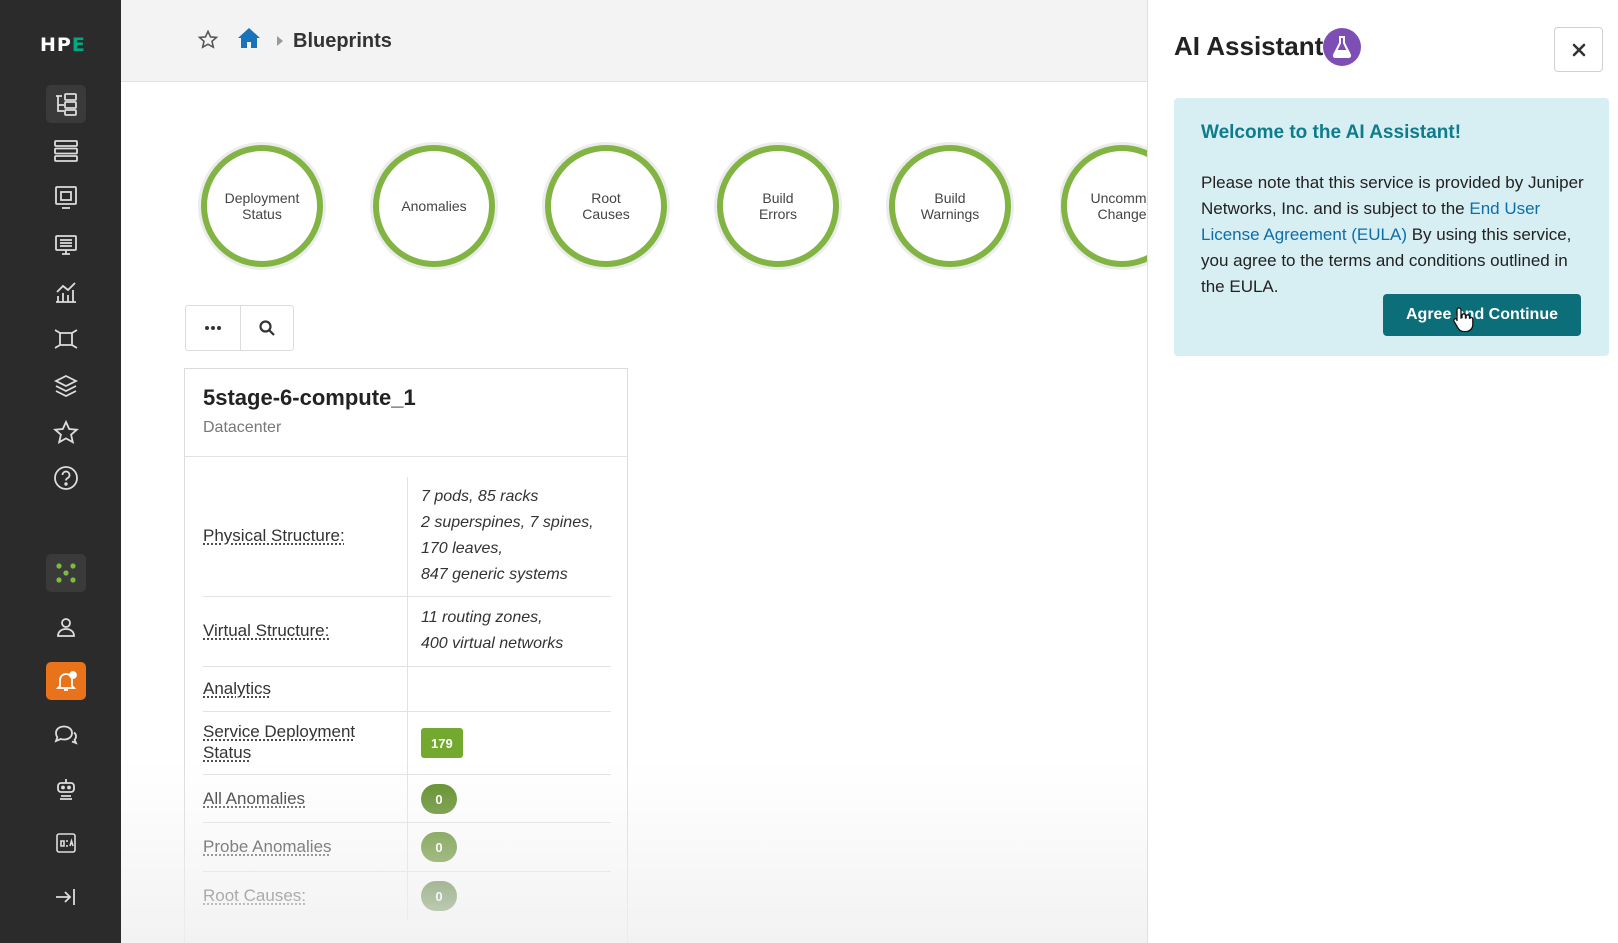 Image resolution: width=1618 pixels, height=943 pixels. What do you see at coordinates (279, 742) in the screenshot?
I see `service-deployment-label: Service Deployment Status` at bounding box center [279, 742].